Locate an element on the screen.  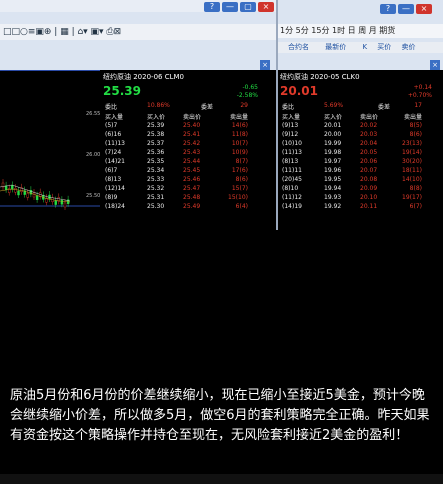
header-bid-price: 买入价 is located at coordinates (333, 117).